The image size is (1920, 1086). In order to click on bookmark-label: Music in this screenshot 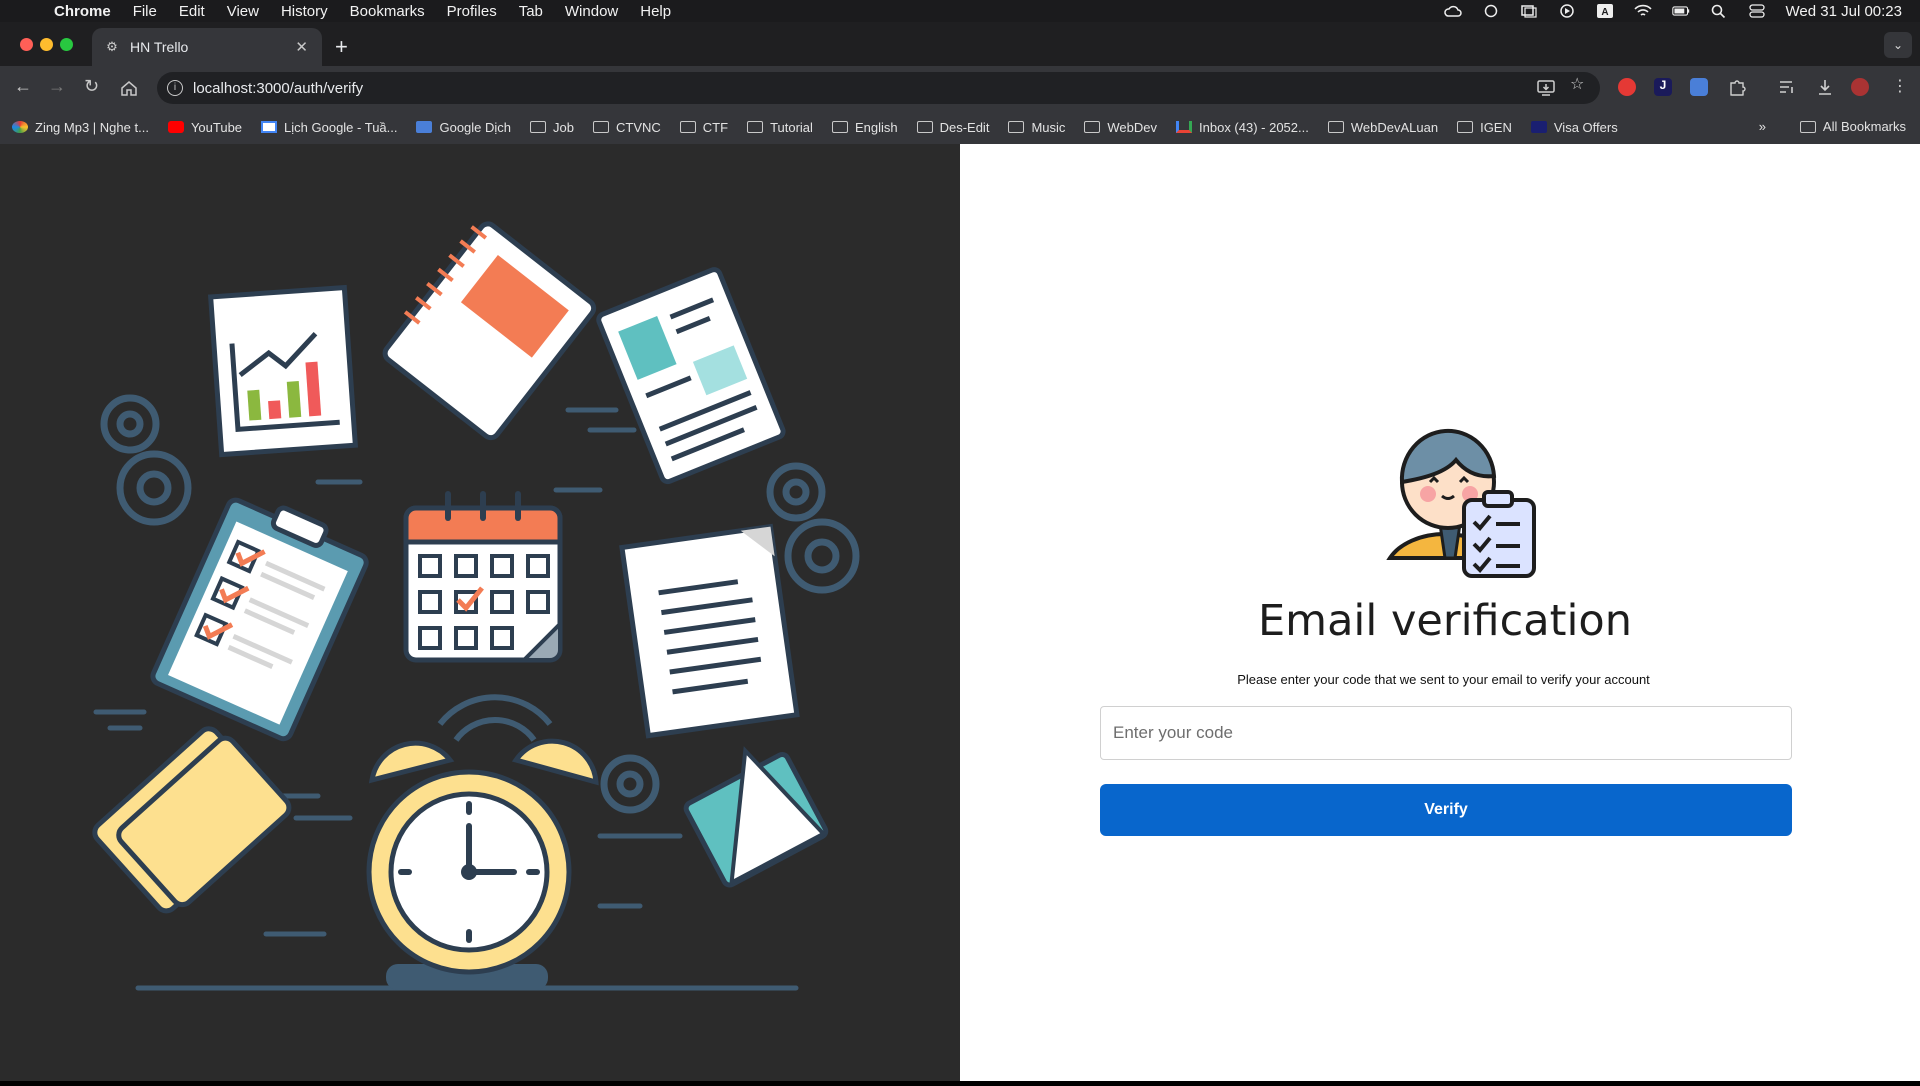, I will do `click(1048, 127)`.